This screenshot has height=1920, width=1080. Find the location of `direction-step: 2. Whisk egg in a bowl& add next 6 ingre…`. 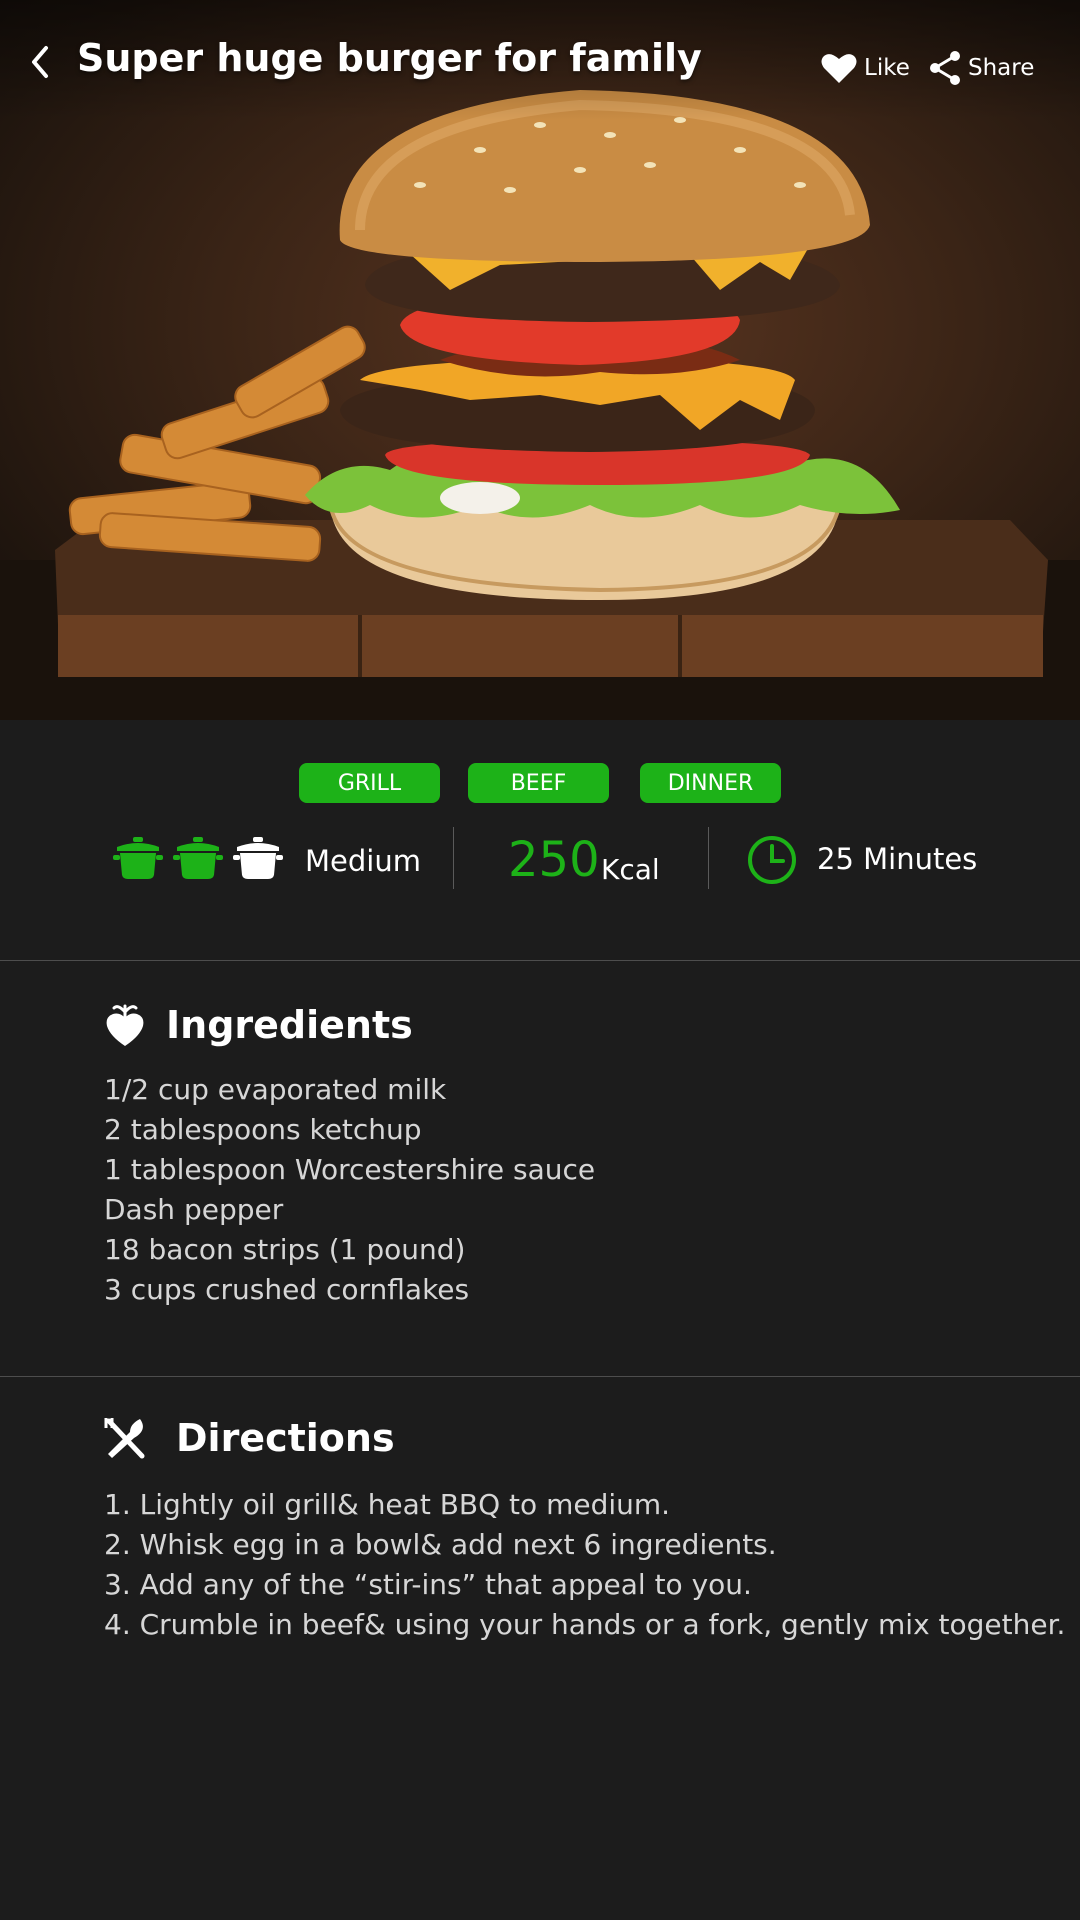

direction-step: 2. Whisk egg in a bowl& add next 6 ingre… is located at coordinates (440, 1544).